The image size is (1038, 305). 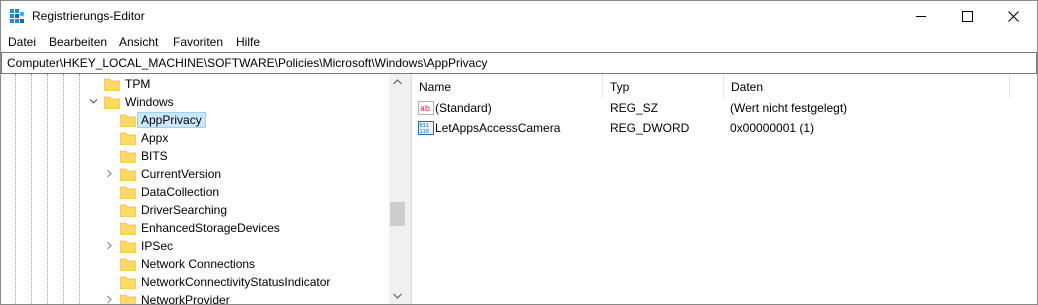 What do you see at coordinates (155, 138) in the screenshot?
I see `tree-item-label: Appx` at bounding box center [155, 138].